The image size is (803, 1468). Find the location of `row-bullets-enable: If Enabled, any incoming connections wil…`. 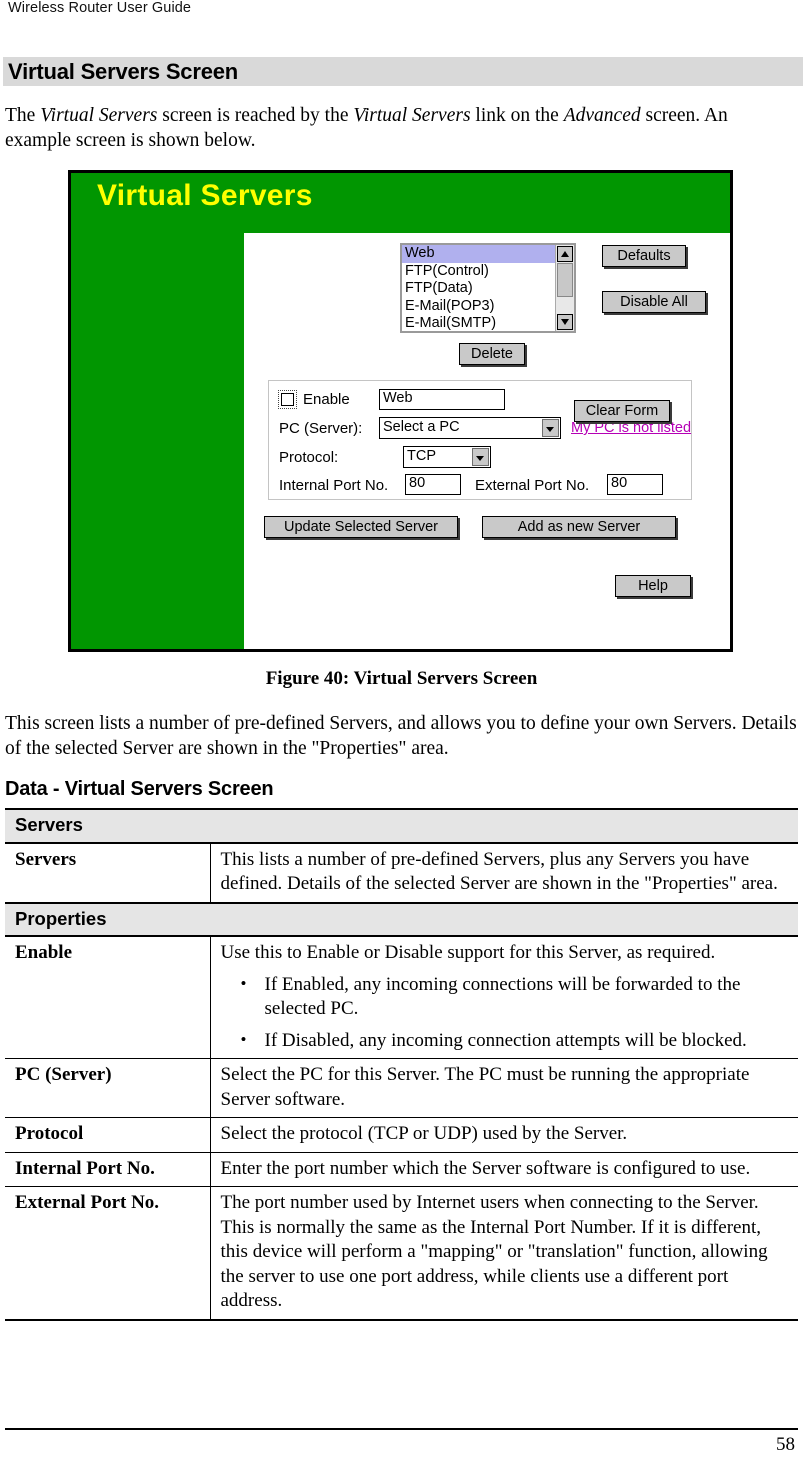

row-bullets-enable: If Enabled, any incoming connections wil… is located at coordinates (506, 1013).